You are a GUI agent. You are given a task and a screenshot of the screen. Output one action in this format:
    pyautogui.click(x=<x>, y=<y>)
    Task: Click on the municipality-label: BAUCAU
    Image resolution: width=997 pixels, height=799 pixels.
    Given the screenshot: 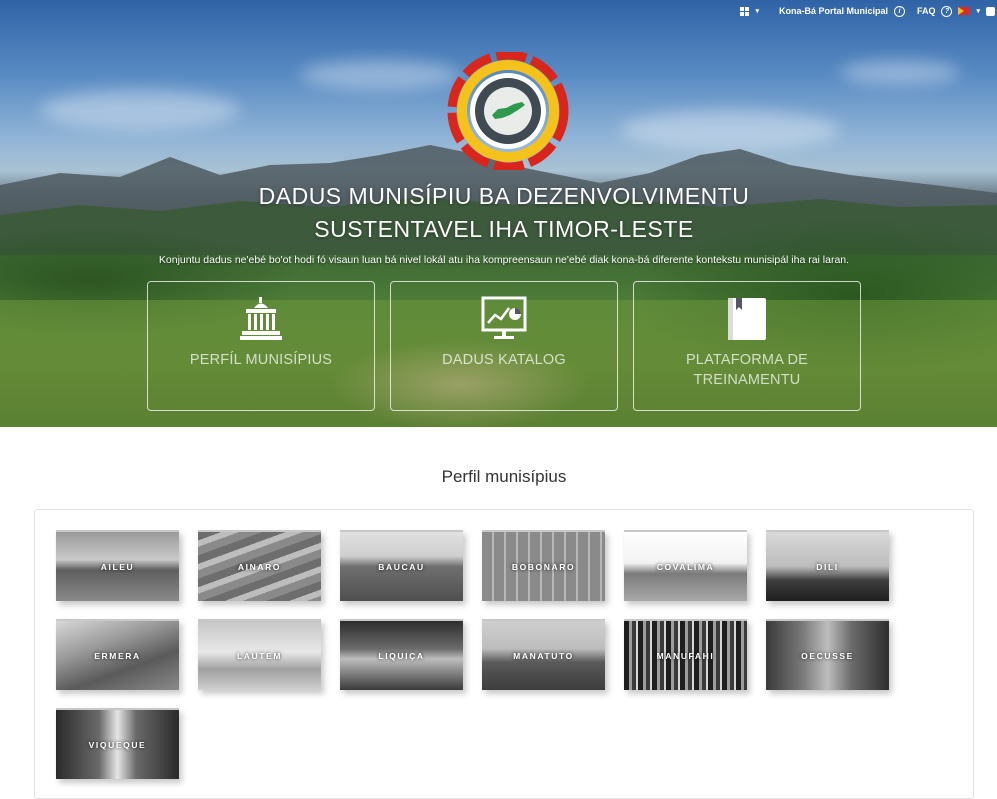 What is the action you would take?
    pyautogui.click(x=401, y=567)
    